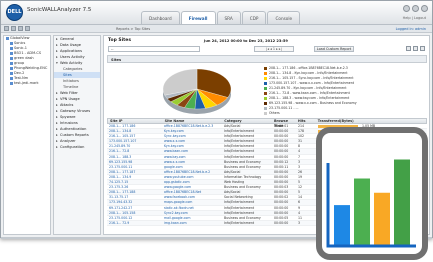  What do you see at coordinates (284, 123) in the screenshot?
I see `column-header: Browse Time` at bounding box center [284, 123].